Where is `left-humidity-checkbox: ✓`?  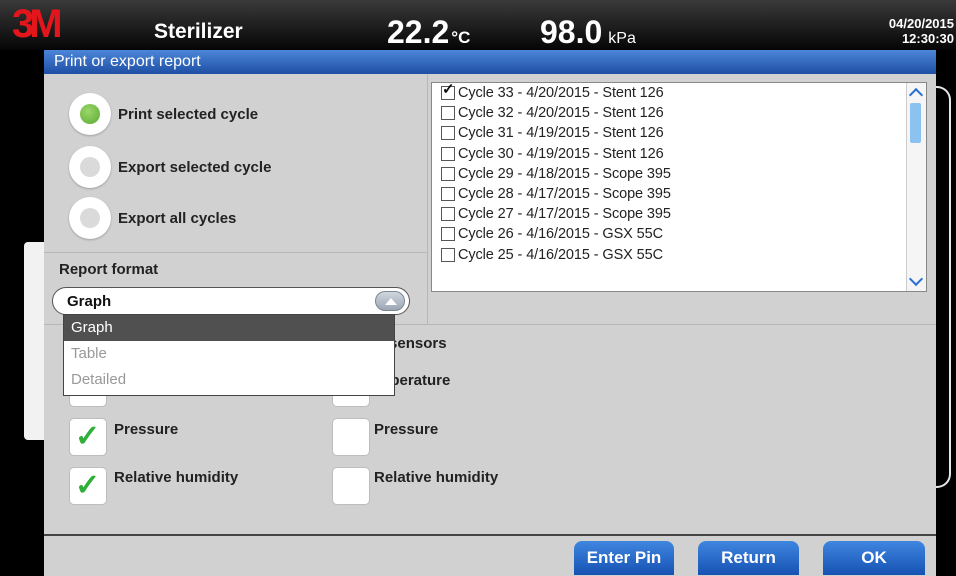 left-humidity-checkbox: ✓ is located at coordinates (88, 486).